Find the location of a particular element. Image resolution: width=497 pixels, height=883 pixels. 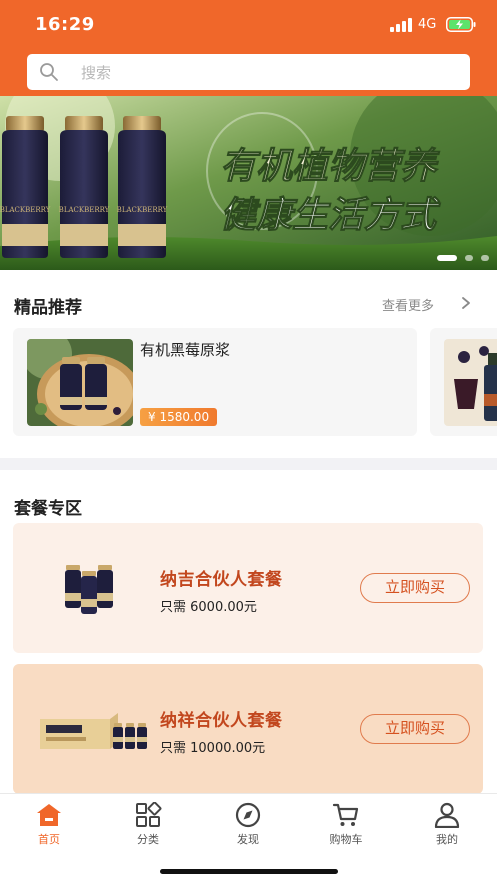

tab-label: 发现 is located at coordinates (248, 839).